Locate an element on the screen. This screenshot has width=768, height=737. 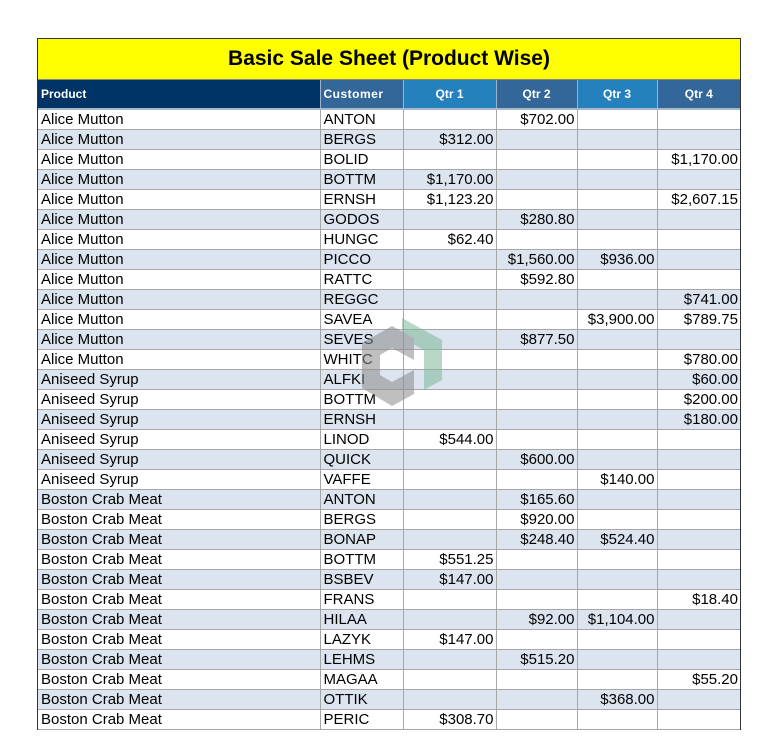
qtr1-cell: $1,123.20 is located at coordinates (450, 199).